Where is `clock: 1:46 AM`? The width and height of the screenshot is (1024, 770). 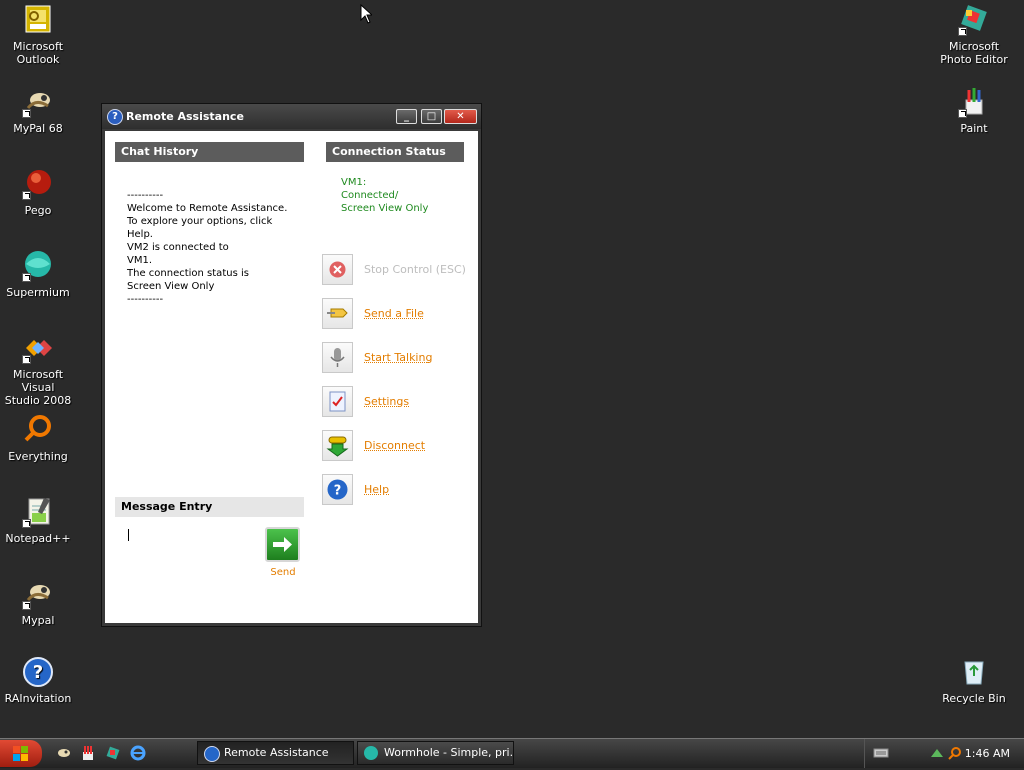
clock: 1:46 AM is located at coordinates (987, 753).